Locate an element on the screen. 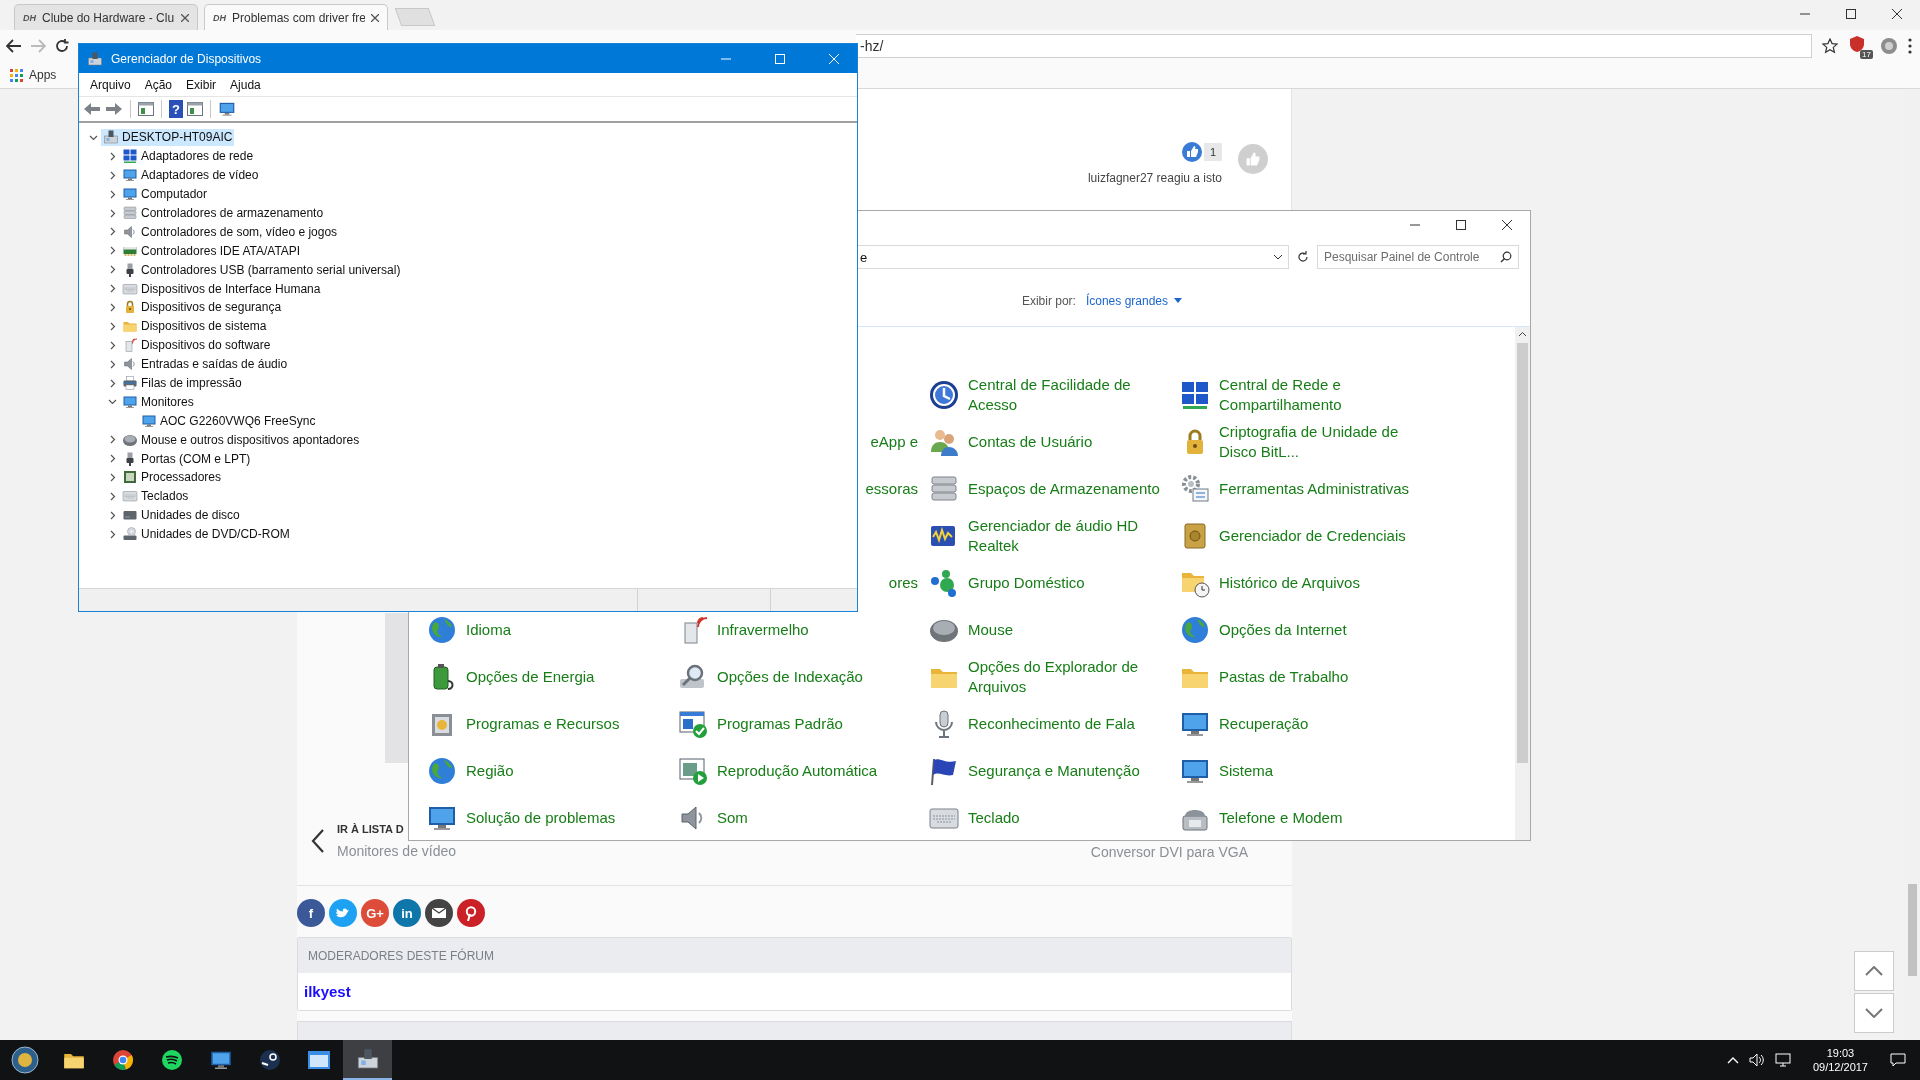 This screenshot has height=1080, width=1920. notification-icon is located at coordinates (1898, 1060).